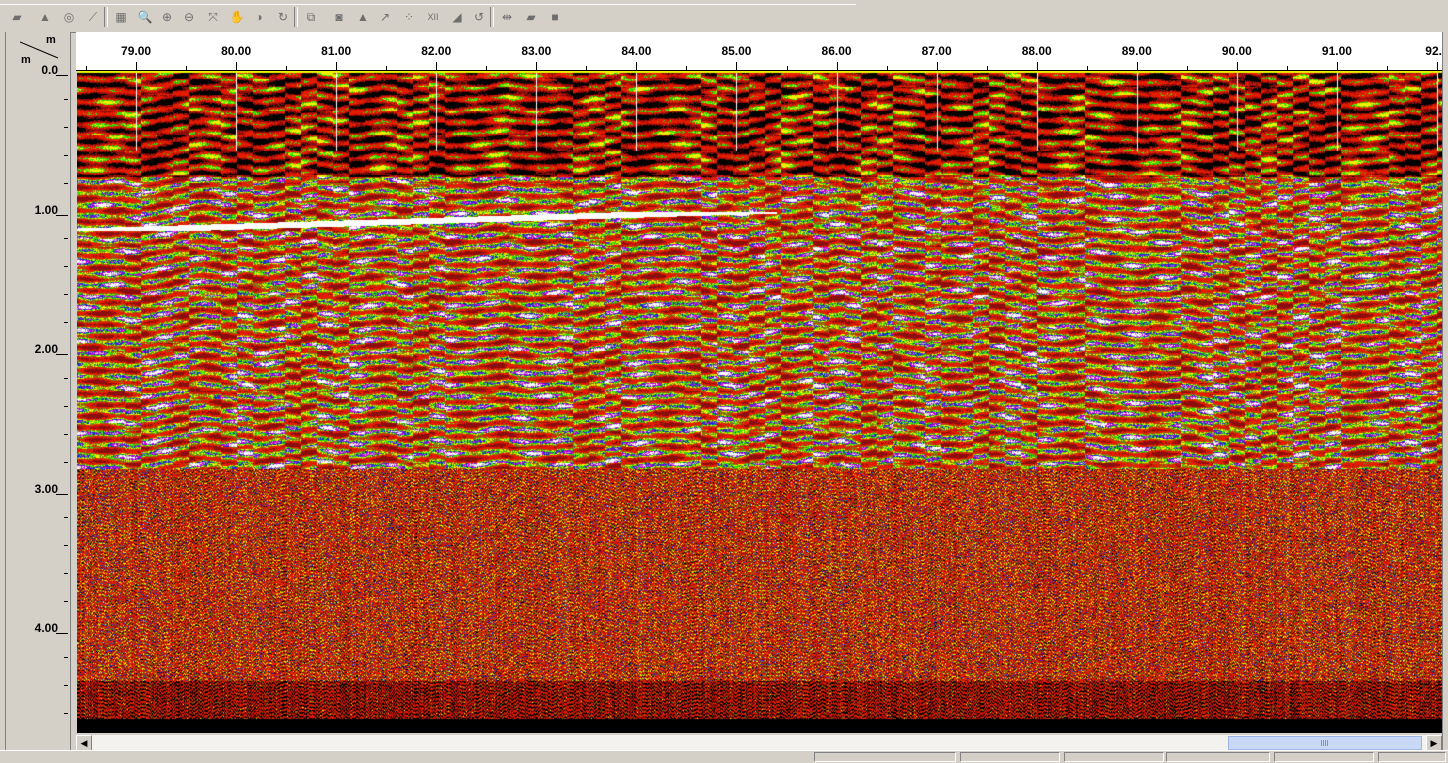 This screenshot has width=1448, height=763. I want to click on thumb-grip-icon, so click(1325, 743).